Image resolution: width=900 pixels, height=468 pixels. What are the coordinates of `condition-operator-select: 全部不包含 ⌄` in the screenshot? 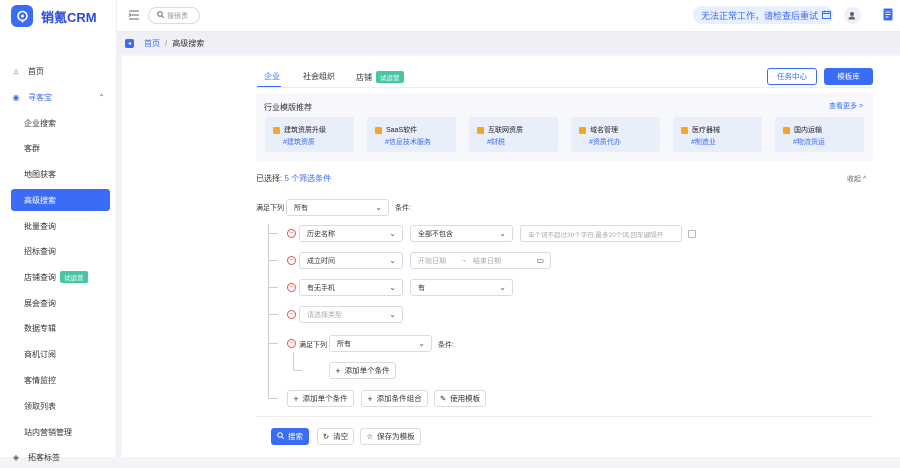 It's located at (461, 233).